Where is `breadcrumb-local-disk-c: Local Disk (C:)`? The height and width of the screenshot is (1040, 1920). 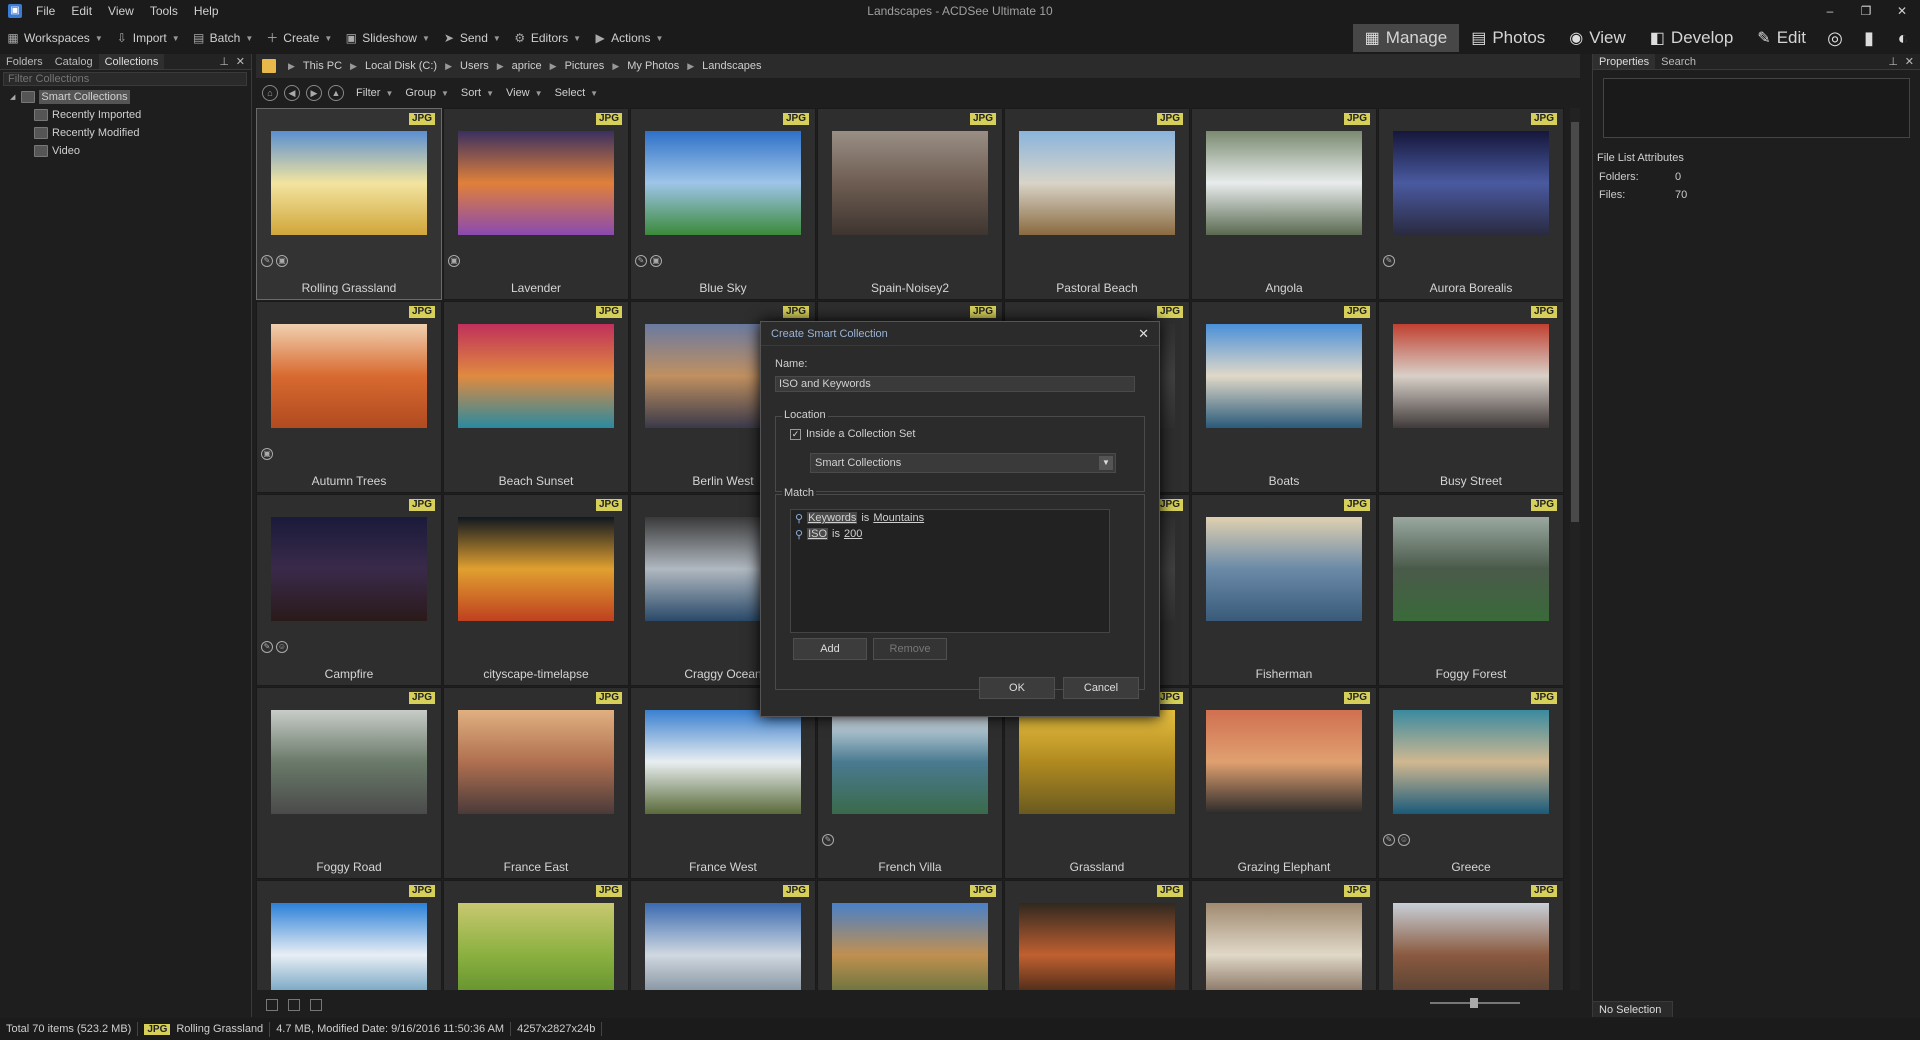 breadcrumb-local-disk-c: Local Disk (C:) is located at coordinates (401, 66).